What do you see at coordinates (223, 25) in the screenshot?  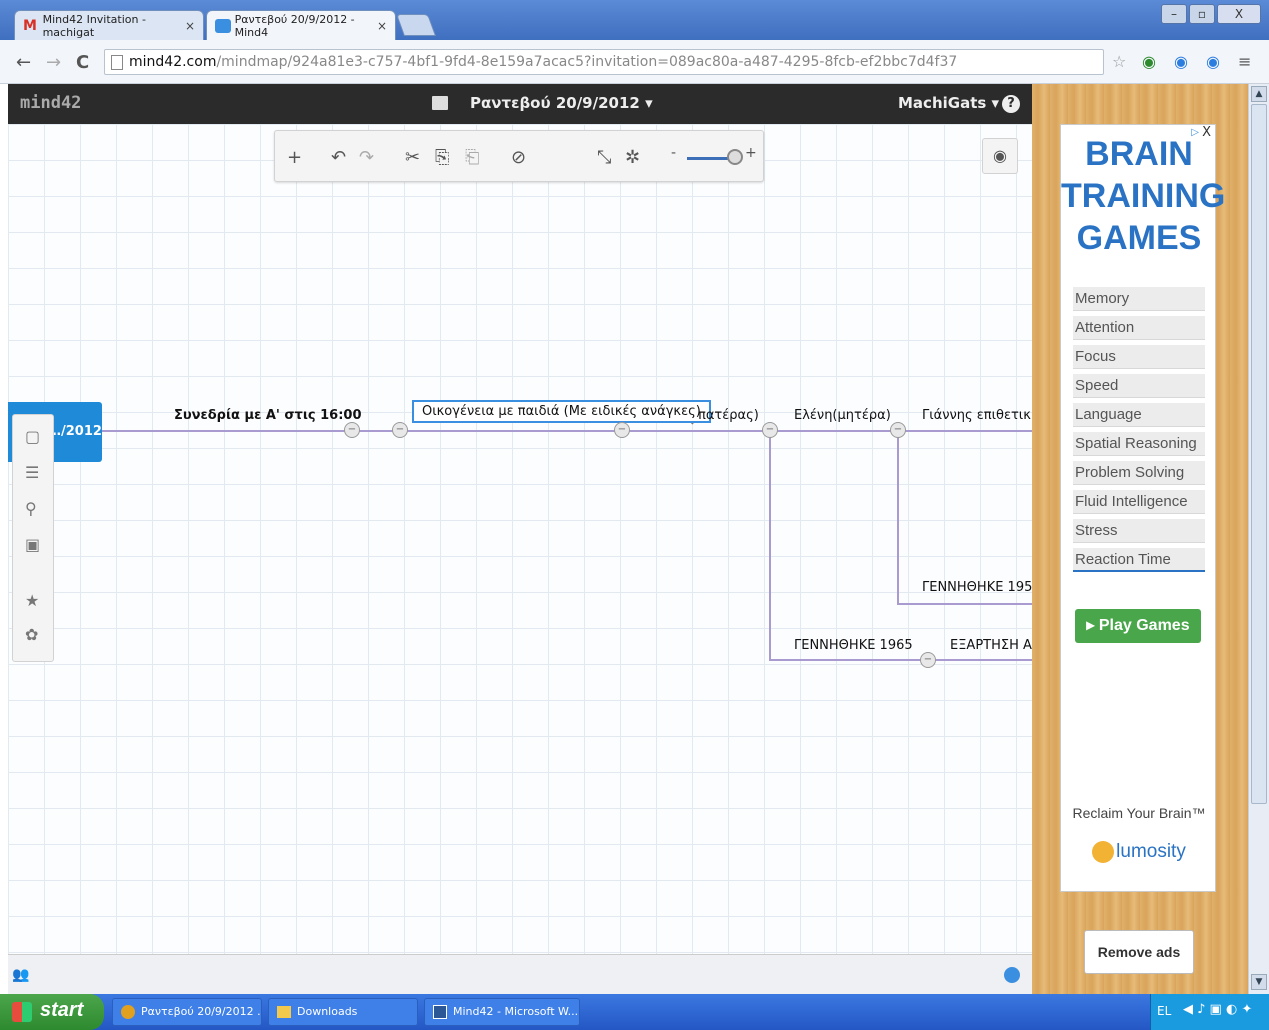 I see `mind42-icon` at bounding box center [223, 25].